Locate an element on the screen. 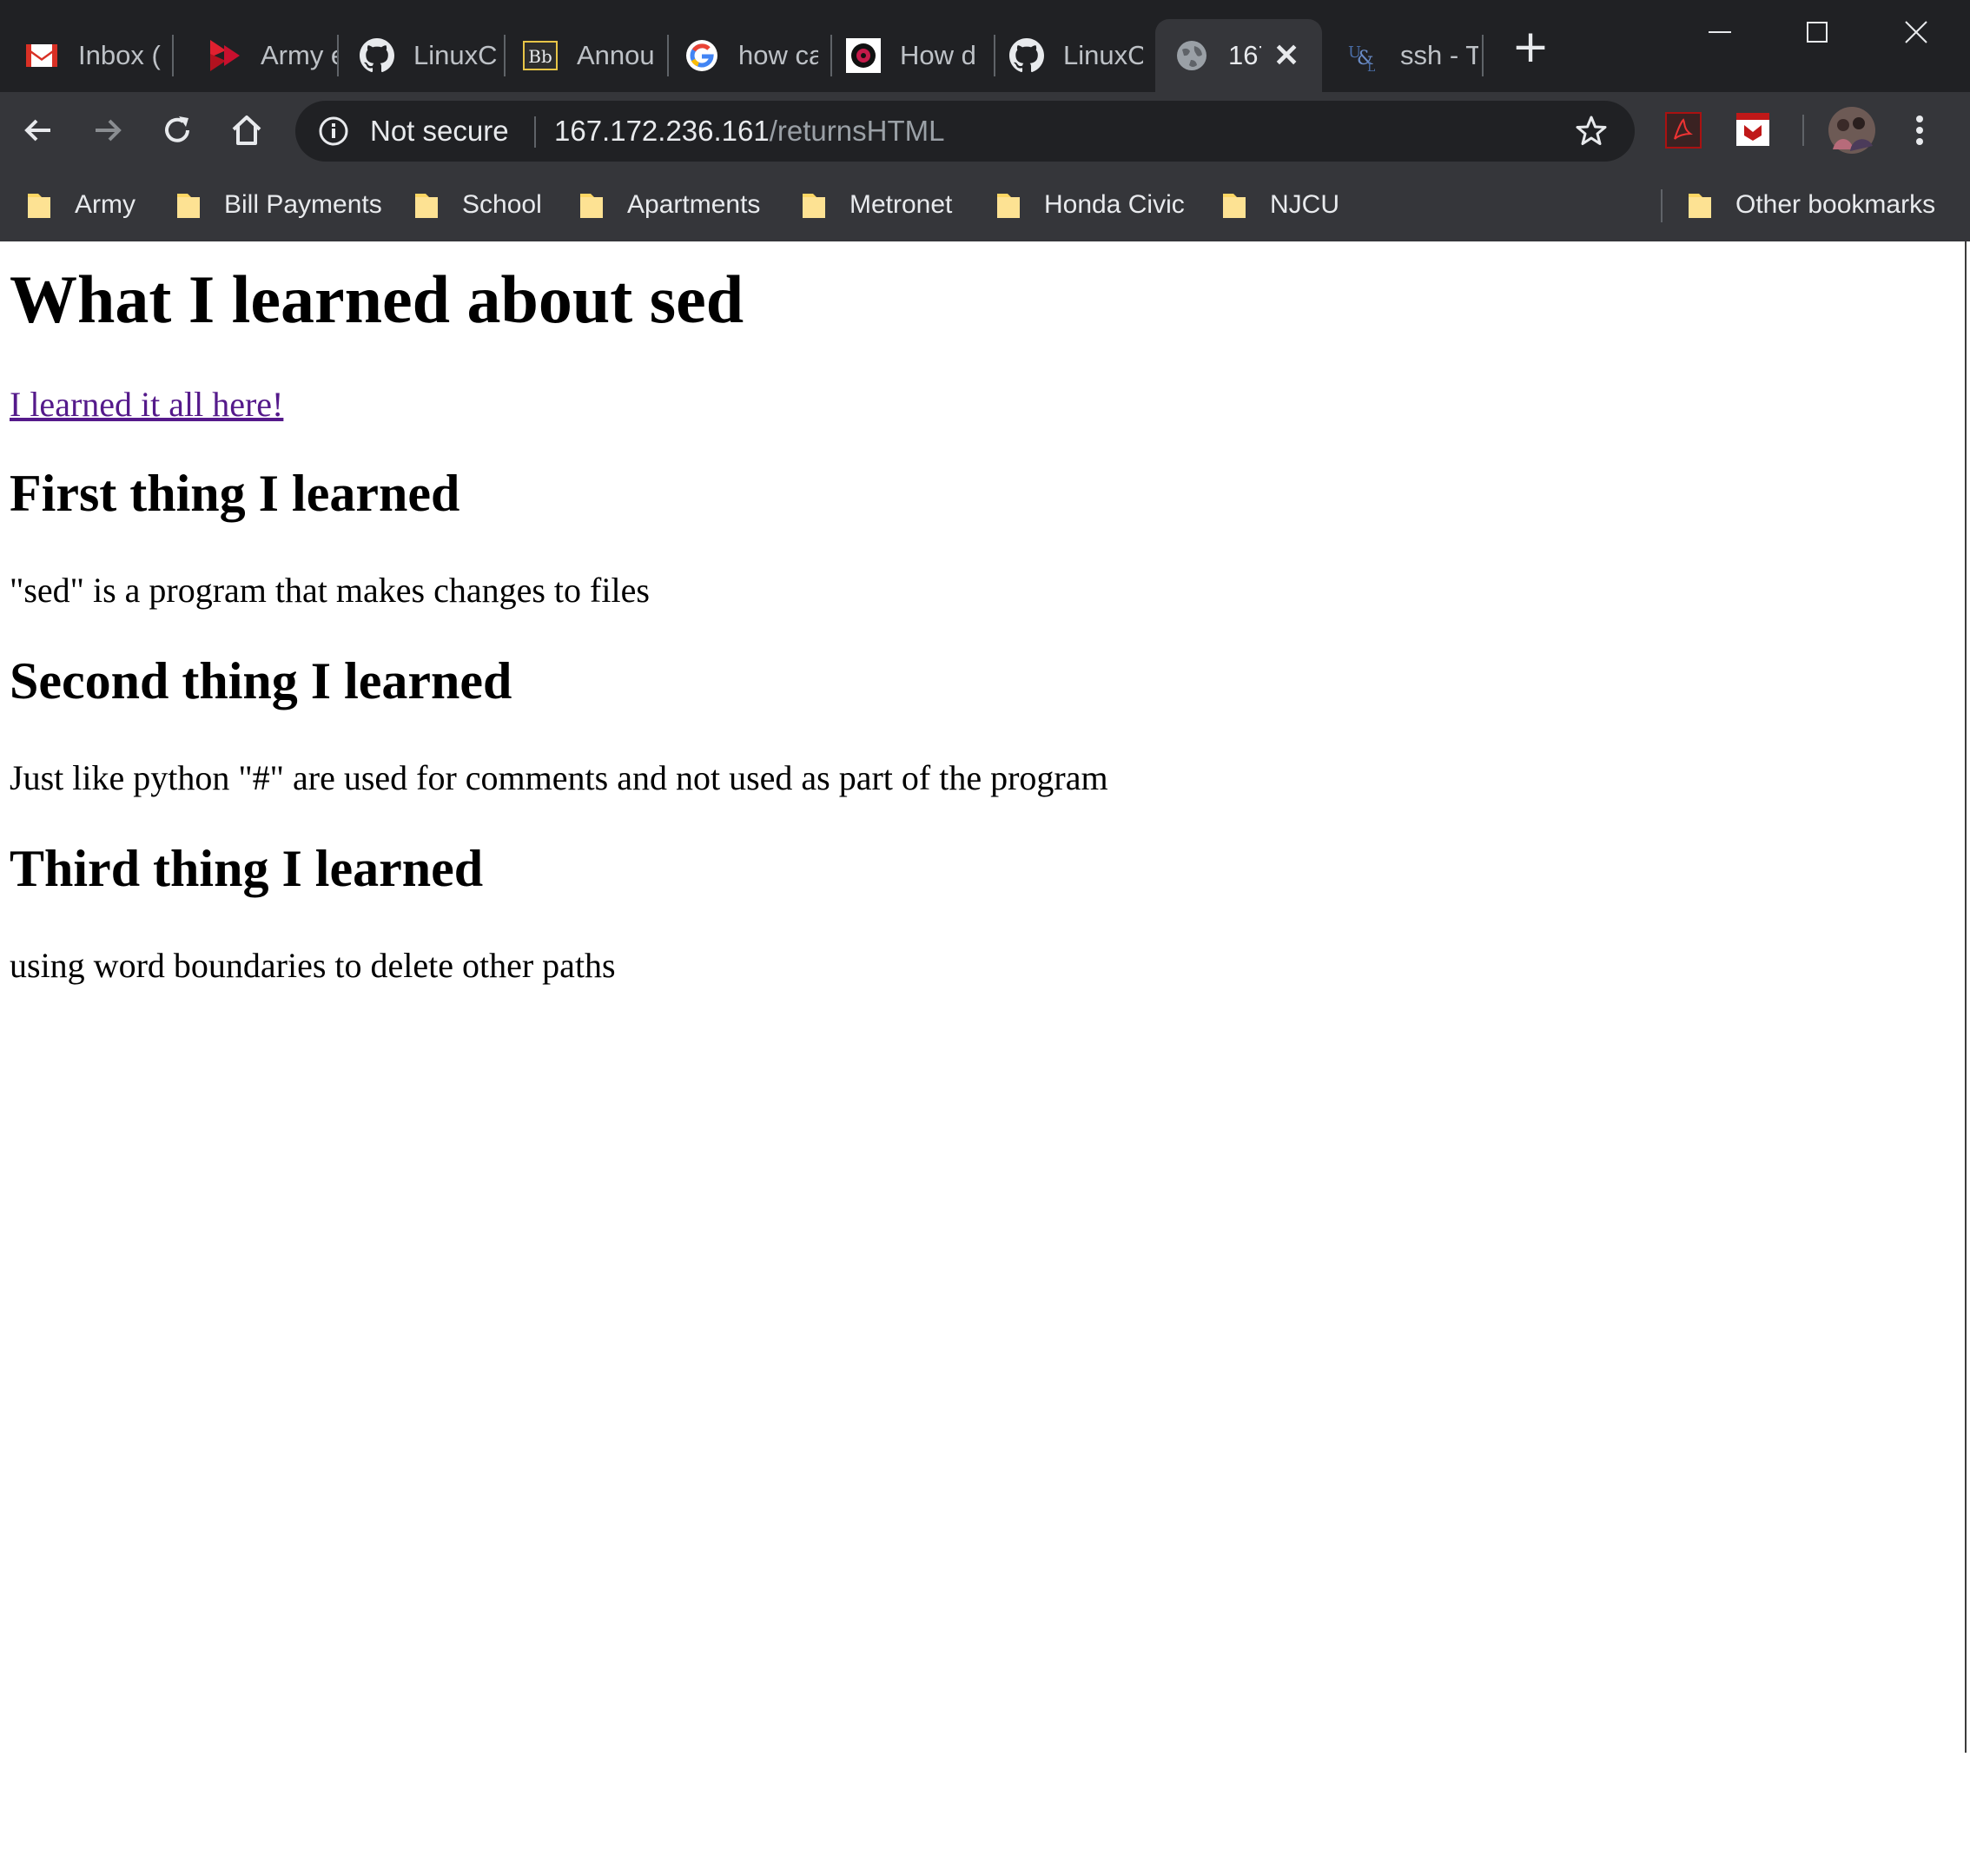 The width and height of the screenshot is (1970, 1876). close-icon is located at coordinates (1916, 32).